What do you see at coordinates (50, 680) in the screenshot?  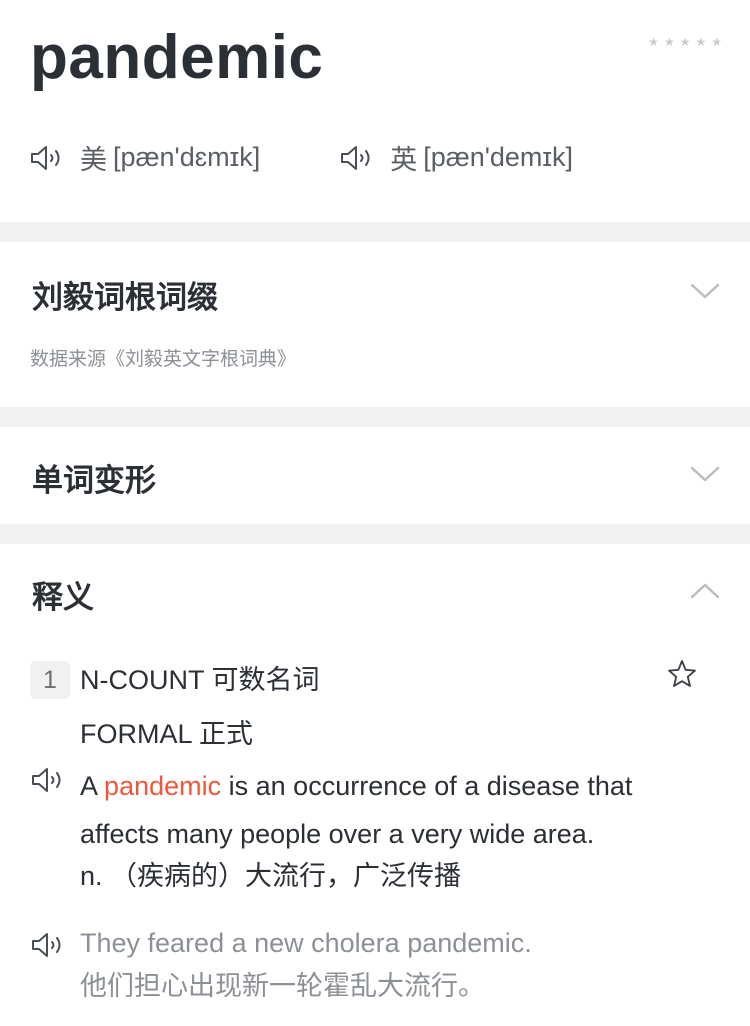 I see `sense-number-badge: 1` at bounding box center [50, 680].